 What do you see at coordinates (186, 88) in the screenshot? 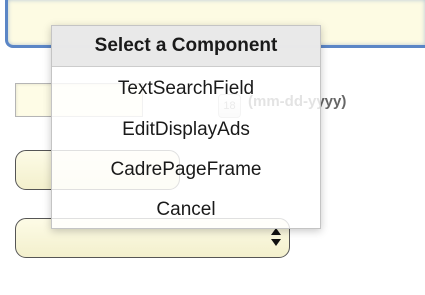
I see `menu-item-textsearchfield: TextSearchField` at bounding box center [186, 88].